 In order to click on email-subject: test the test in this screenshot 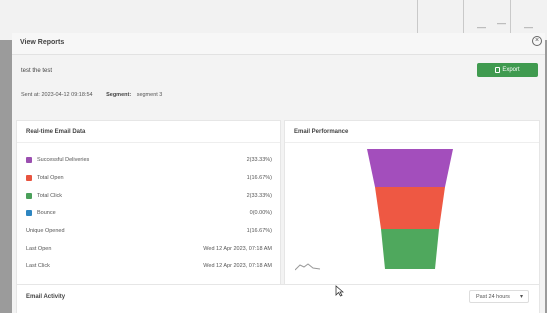, I will do `click(37, 71)`.